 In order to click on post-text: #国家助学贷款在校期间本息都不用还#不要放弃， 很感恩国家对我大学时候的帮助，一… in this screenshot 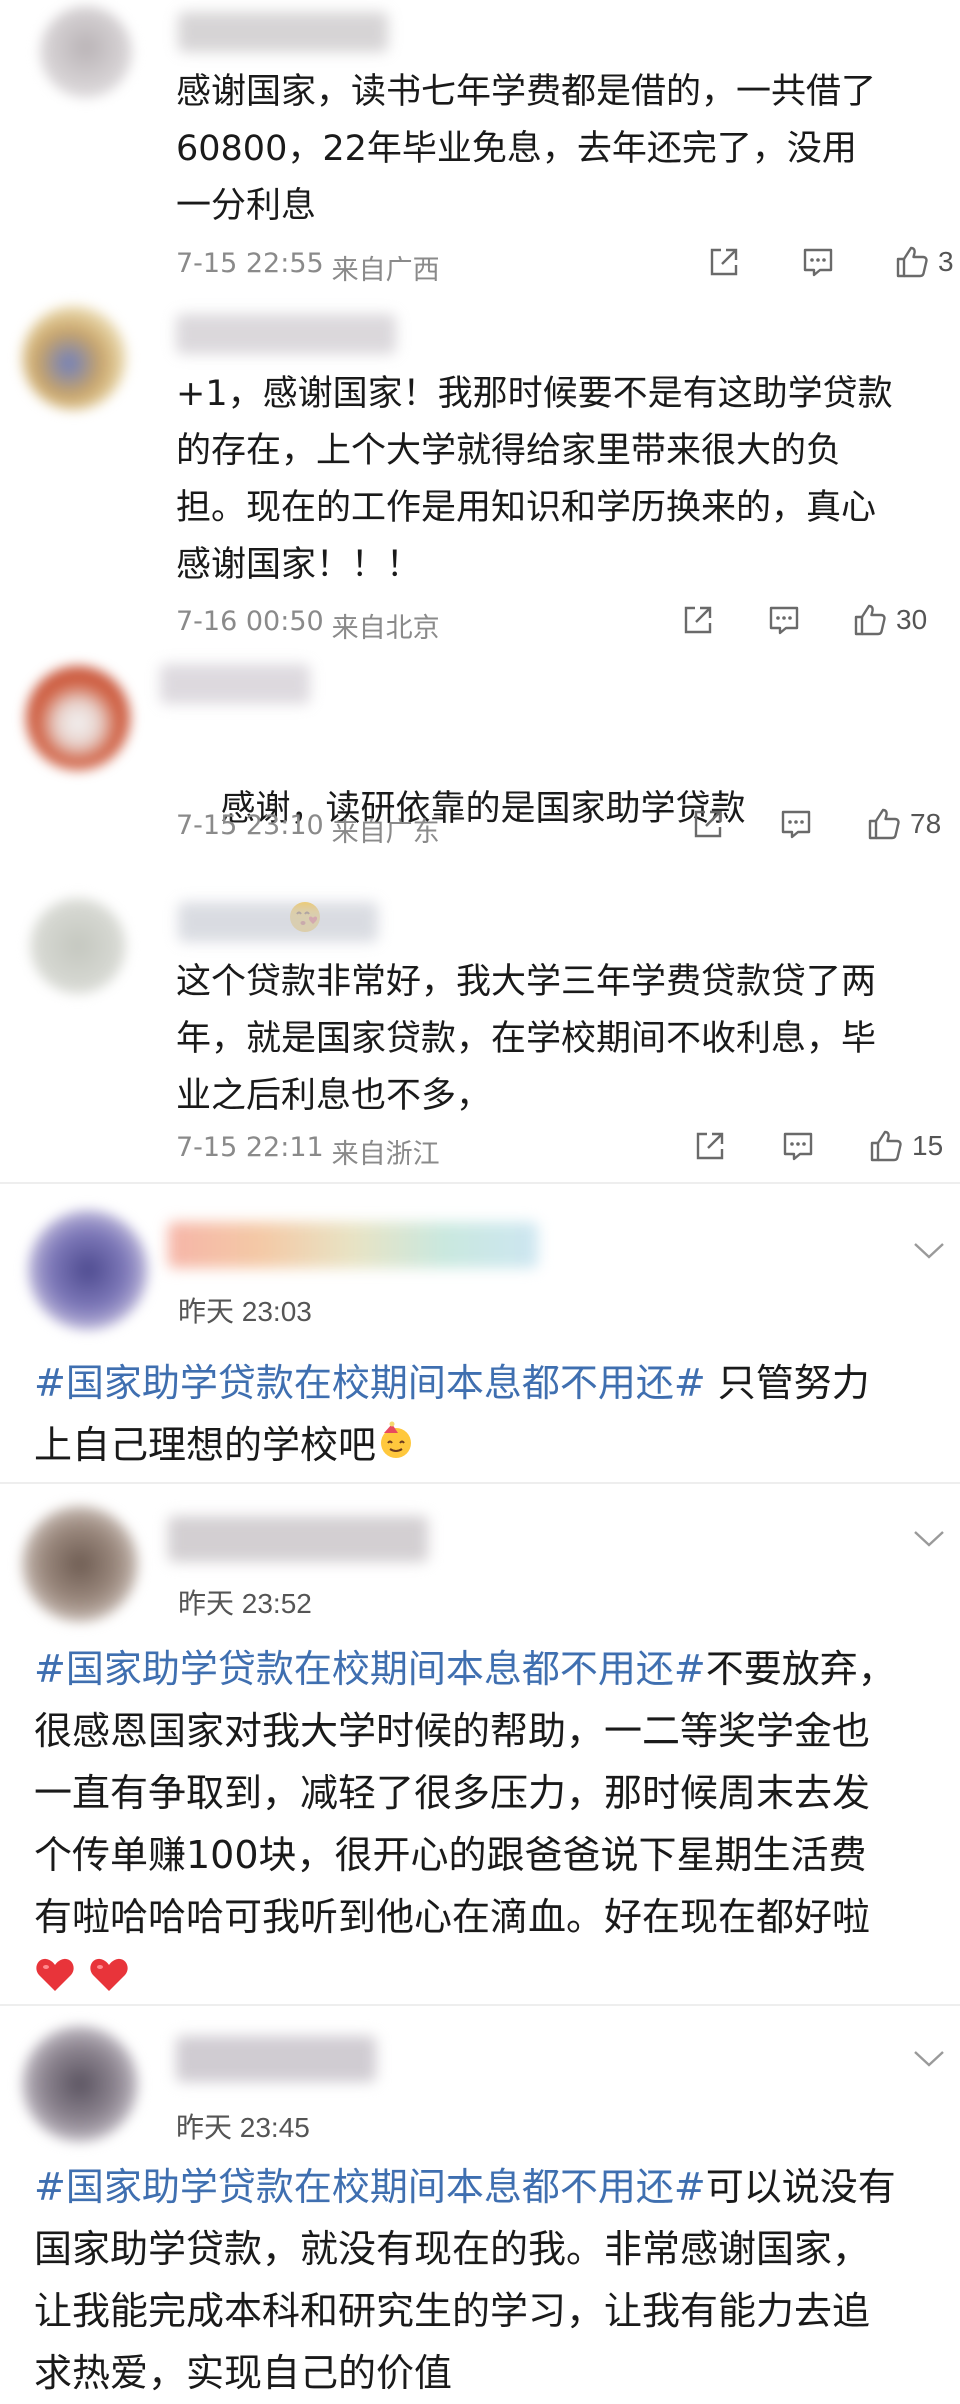, I will do `click(484, 1825)`.